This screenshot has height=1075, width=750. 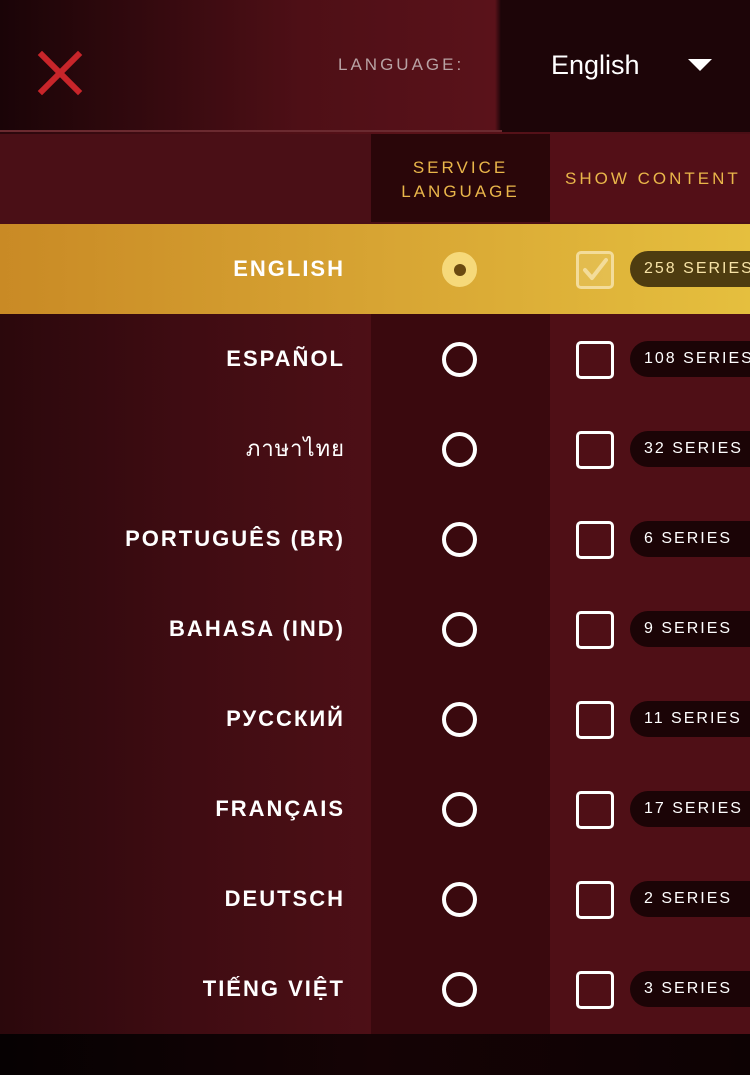 I want to click on language-name: BAHASA (IND), so click(x=257, y=628).